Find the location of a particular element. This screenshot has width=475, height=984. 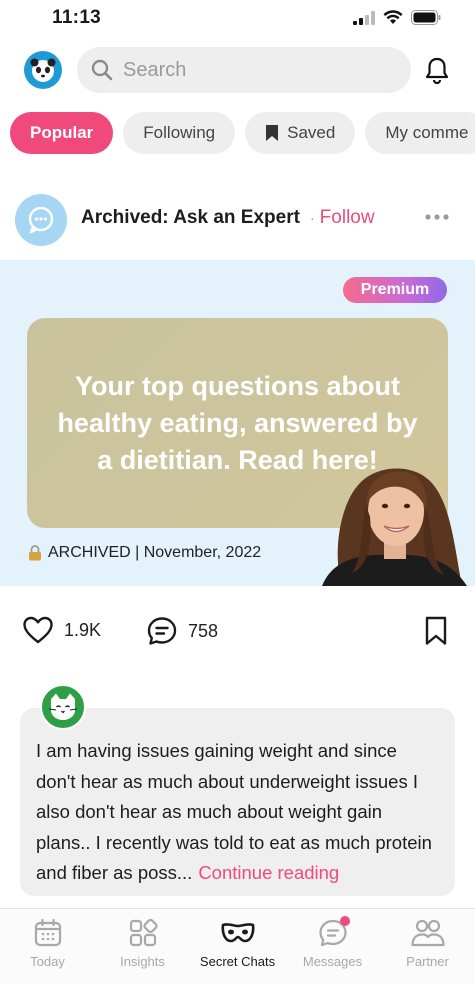

more-dots-icon is located at coordinates (437, 217).